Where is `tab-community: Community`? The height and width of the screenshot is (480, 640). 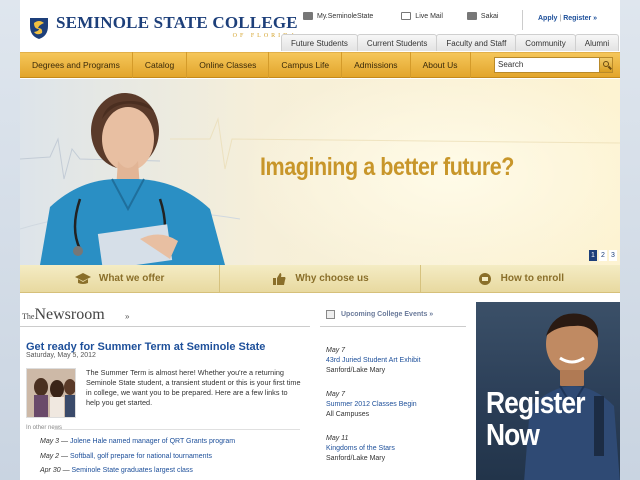 tab-community: Community is located at coordinates (545, 42).